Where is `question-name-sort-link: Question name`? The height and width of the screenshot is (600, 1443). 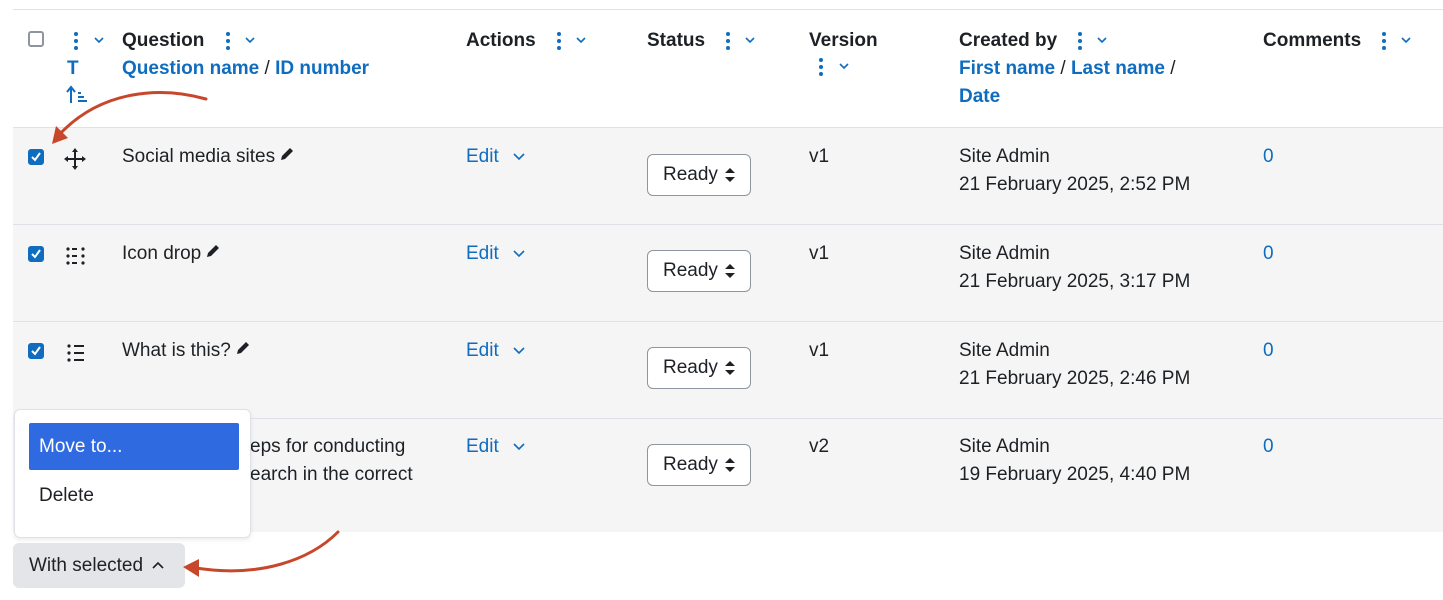 question-name-sort-link: Question name is located at coordinates (190, 68).